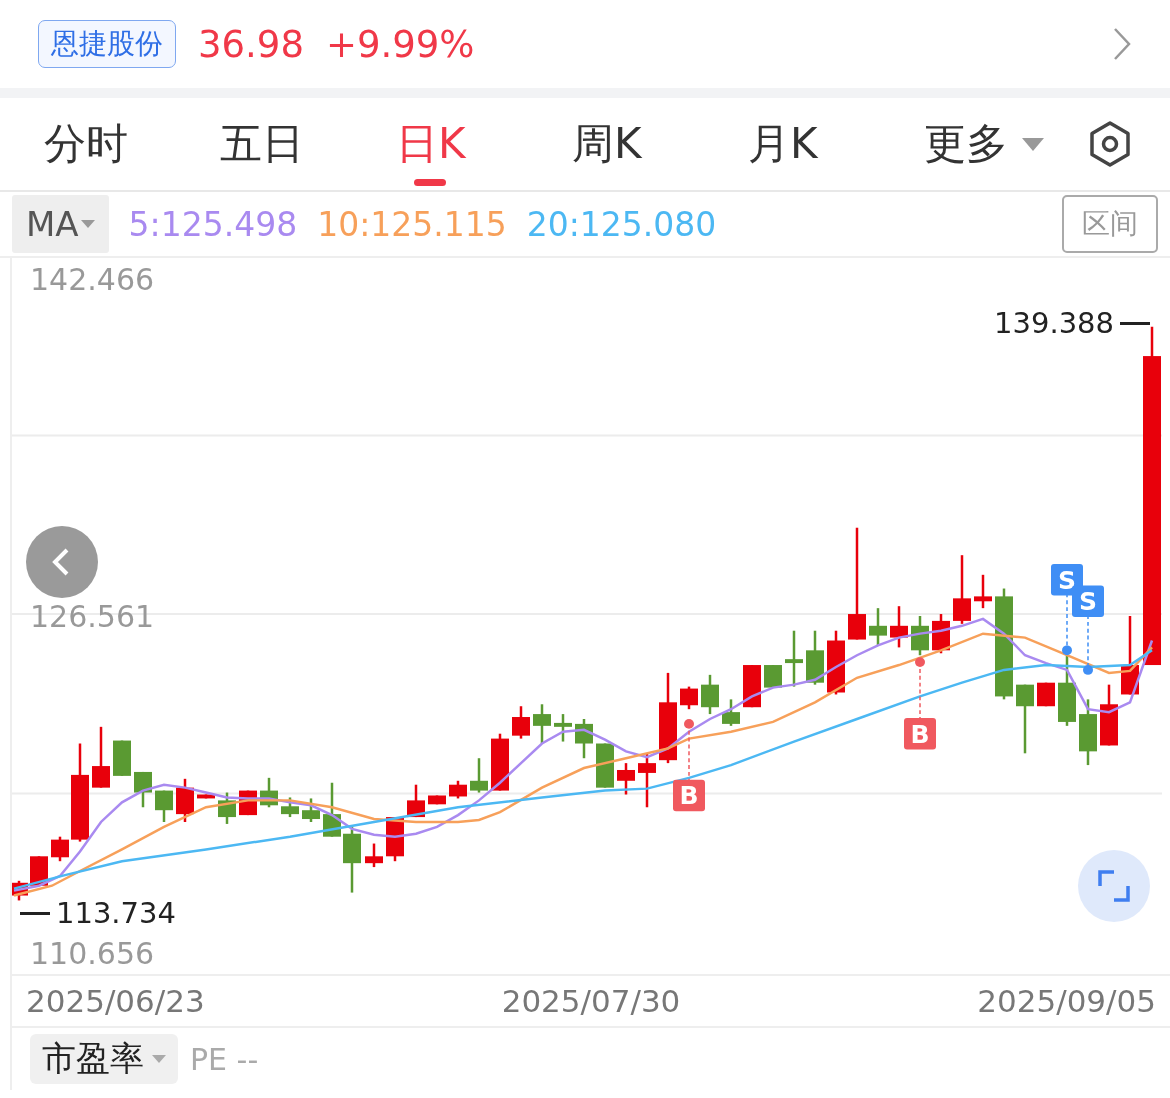 Image resolution: width=1170 pixels, height=1098 pixels. Describe the element at coordinates (213, 224) in the screenshot. I see `moving-average-value: 5:125.498` at that location.